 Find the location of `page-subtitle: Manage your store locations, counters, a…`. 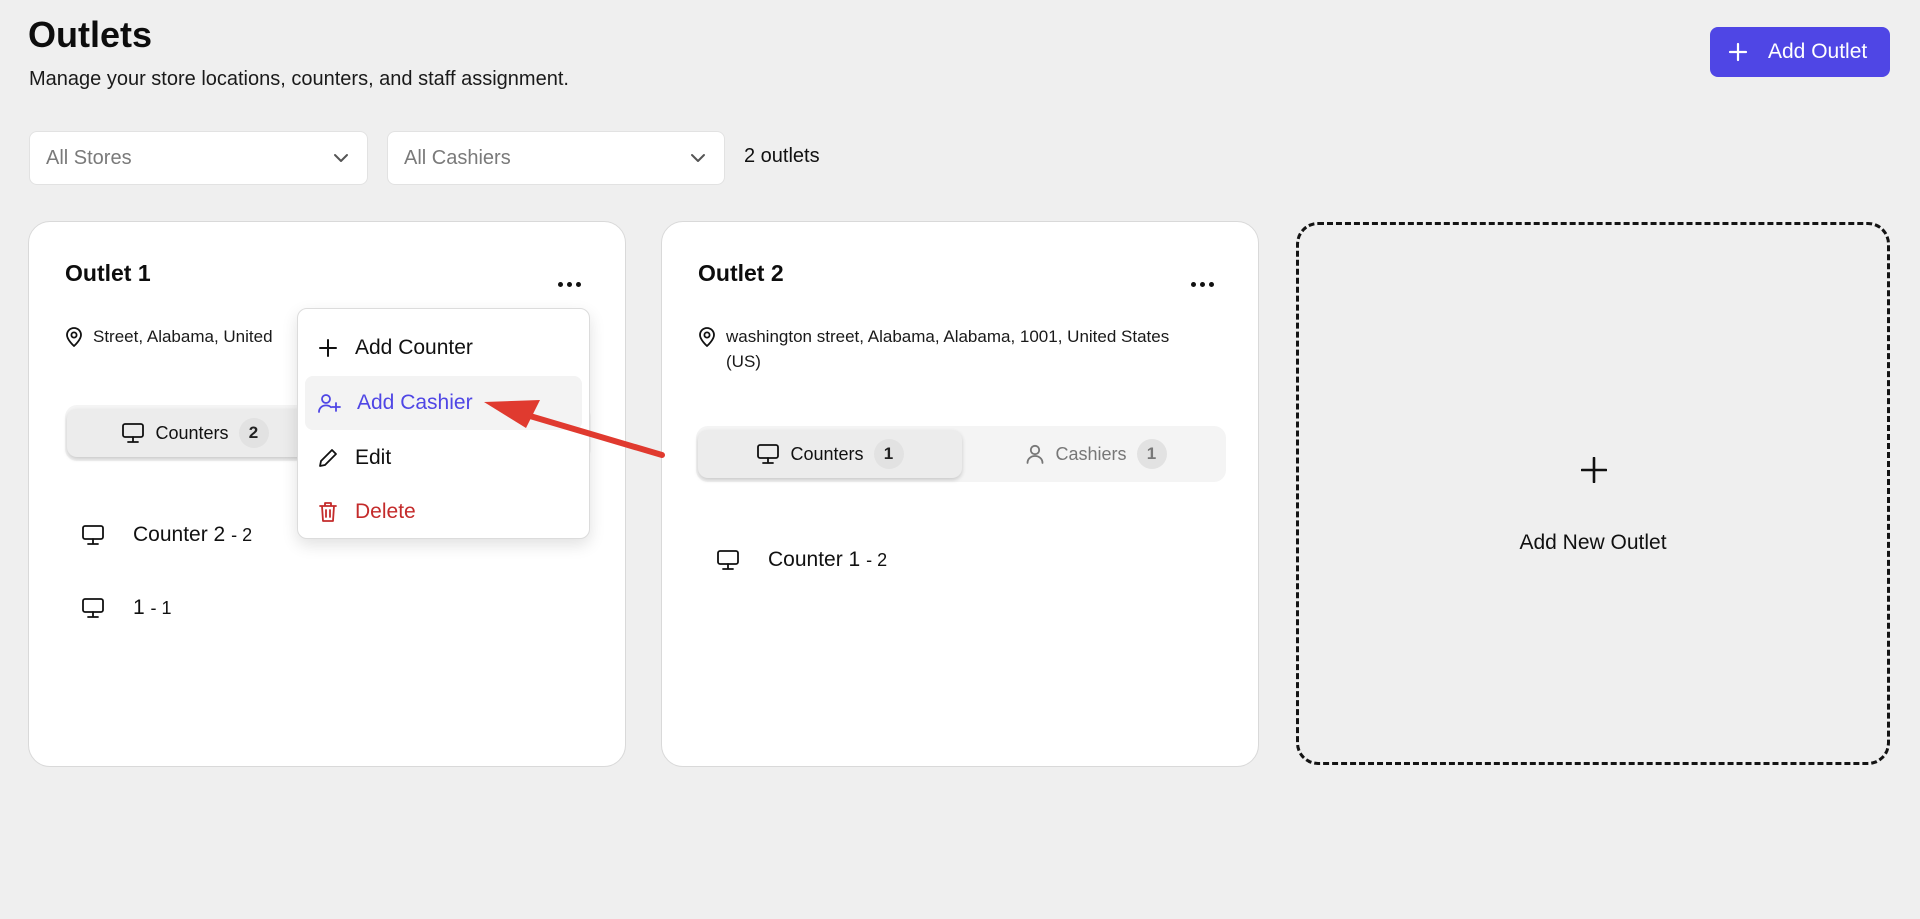

page-subtitle: Manage your store locations, counters, a… is located at coordinates (299, 79).